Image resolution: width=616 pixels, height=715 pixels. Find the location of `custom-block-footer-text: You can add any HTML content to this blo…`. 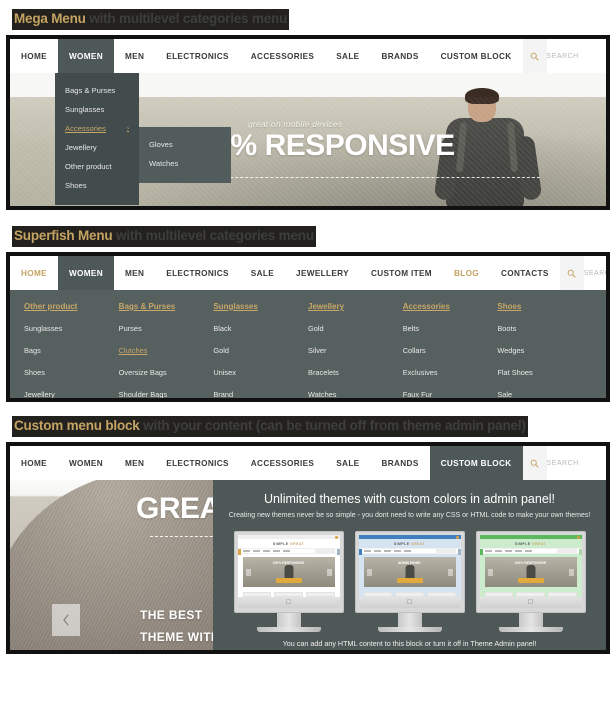

custom-block-footer-text: You can add any HTML content to this blo… is located at coordinates (409, 643).